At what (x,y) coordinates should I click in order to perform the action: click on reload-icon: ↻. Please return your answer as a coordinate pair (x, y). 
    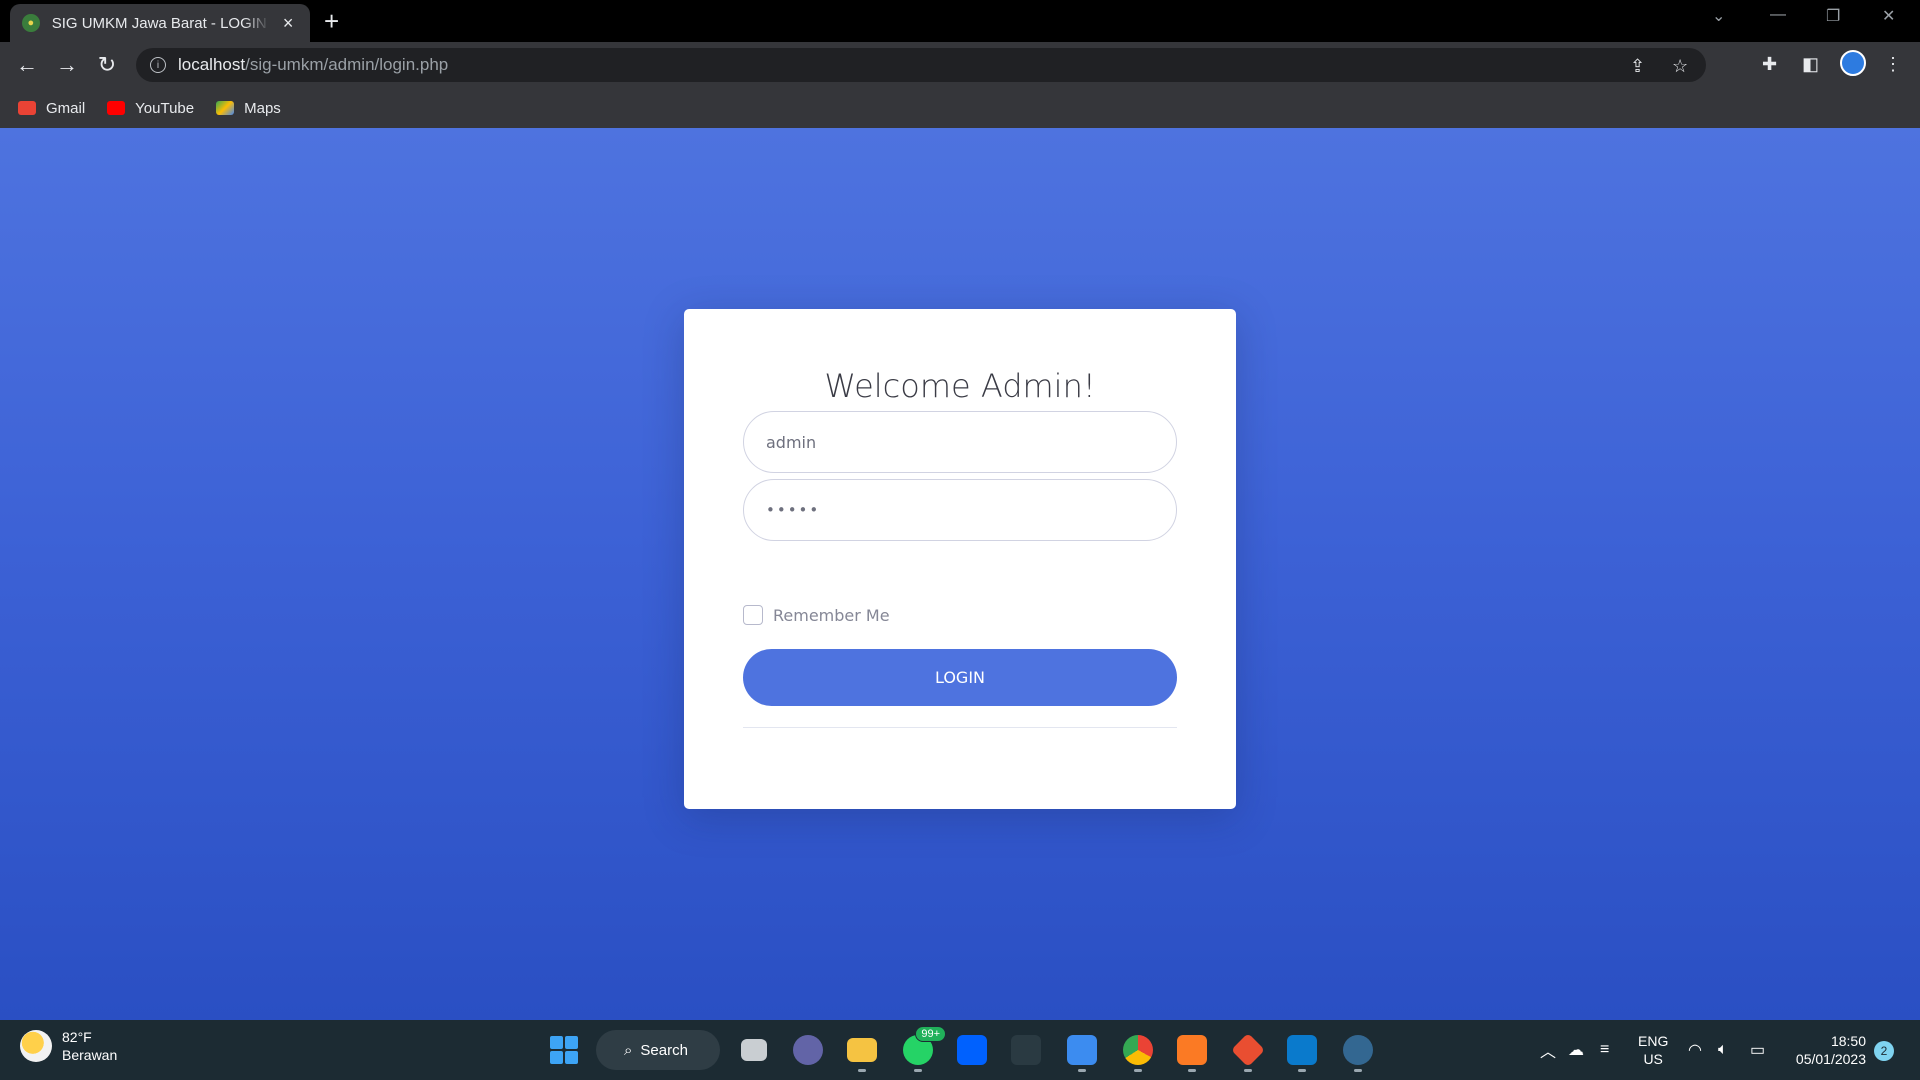
    Looking at the image, I should click on (107, 65).